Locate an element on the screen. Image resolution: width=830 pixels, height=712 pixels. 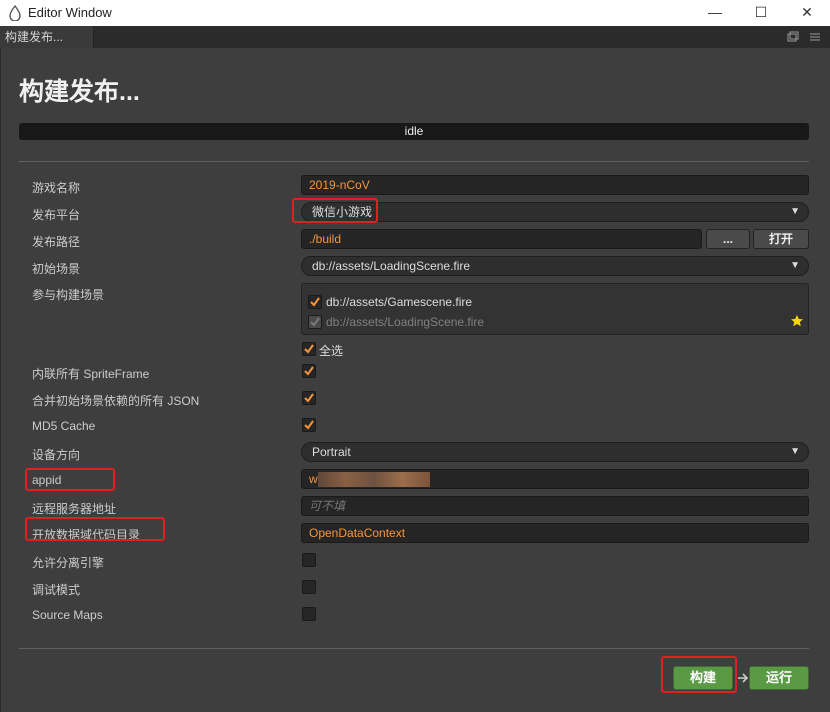
merge-json-checkbox is located at coordinates (309, 398).